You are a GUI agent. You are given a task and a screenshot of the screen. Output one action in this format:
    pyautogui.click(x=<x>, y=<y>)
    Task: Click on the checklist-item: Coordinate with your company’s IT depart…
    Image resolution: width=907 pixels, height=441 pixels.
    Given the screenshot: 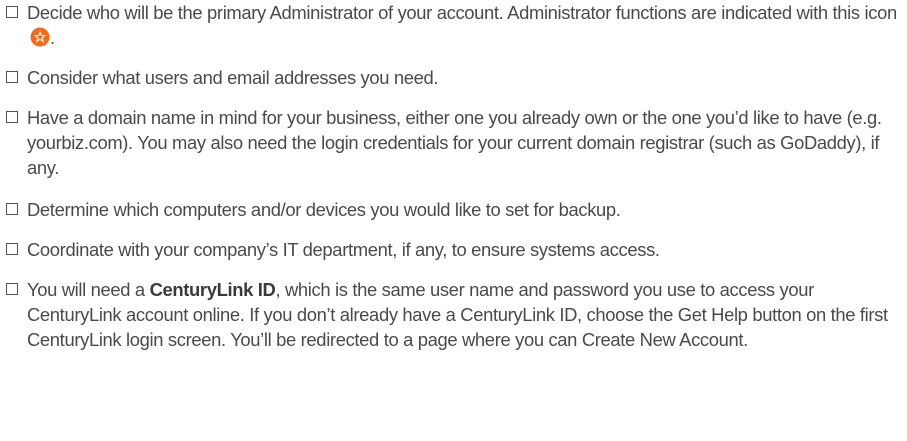 What is the action you would take?
    pyautogui.click(x=453, y=249)
    